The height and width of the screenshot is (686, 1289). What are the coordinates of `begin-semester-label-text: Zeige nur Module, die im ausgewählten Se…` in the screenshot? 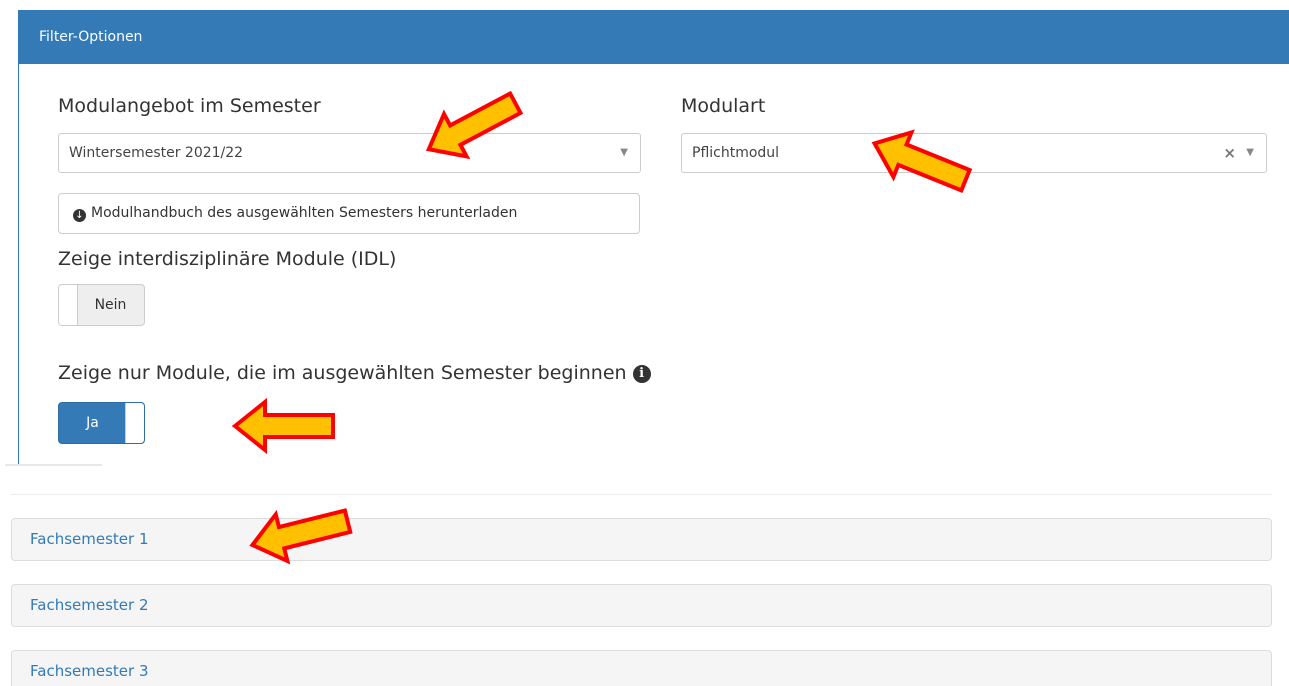 It's located at (342, 373).